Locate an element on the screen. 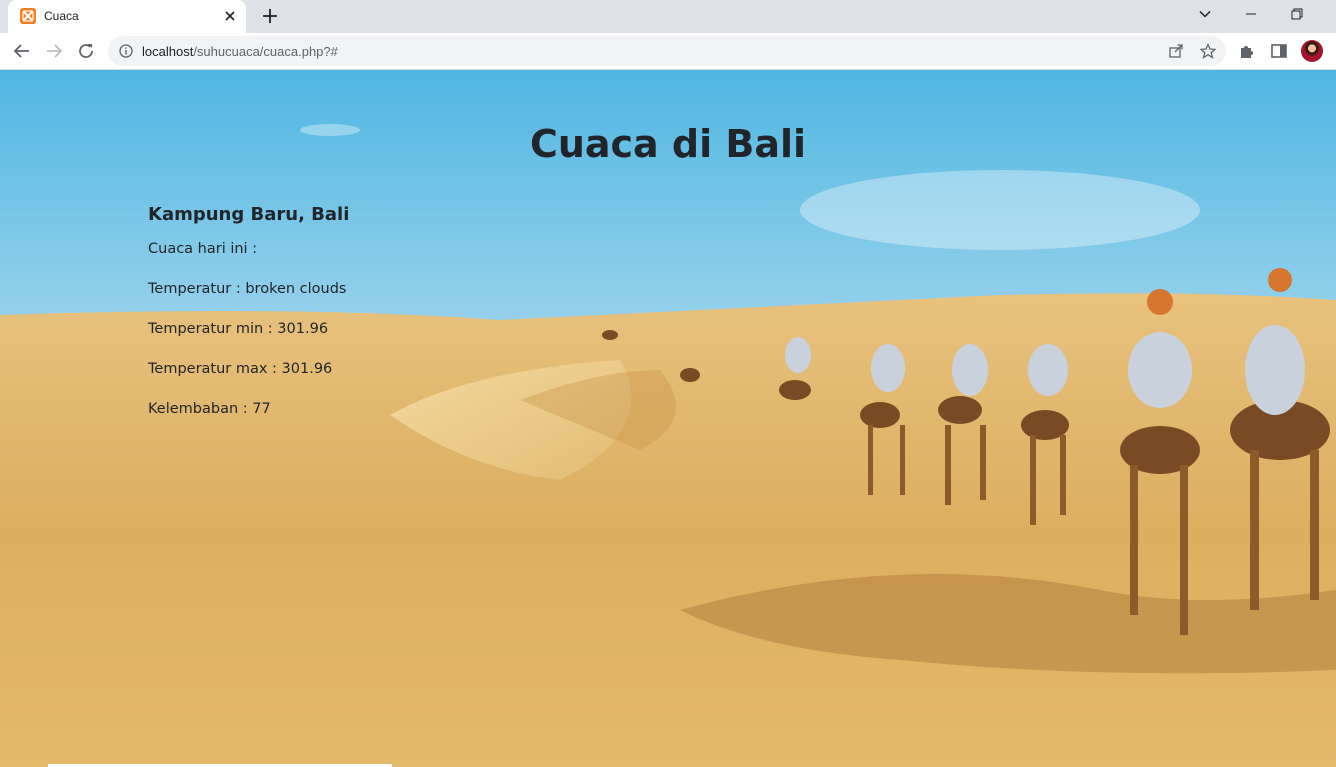 The height and width of the screenshot is (767, 1336). temperature-min: Temperatur min : 301.96 is located at coordinates (238, 329).